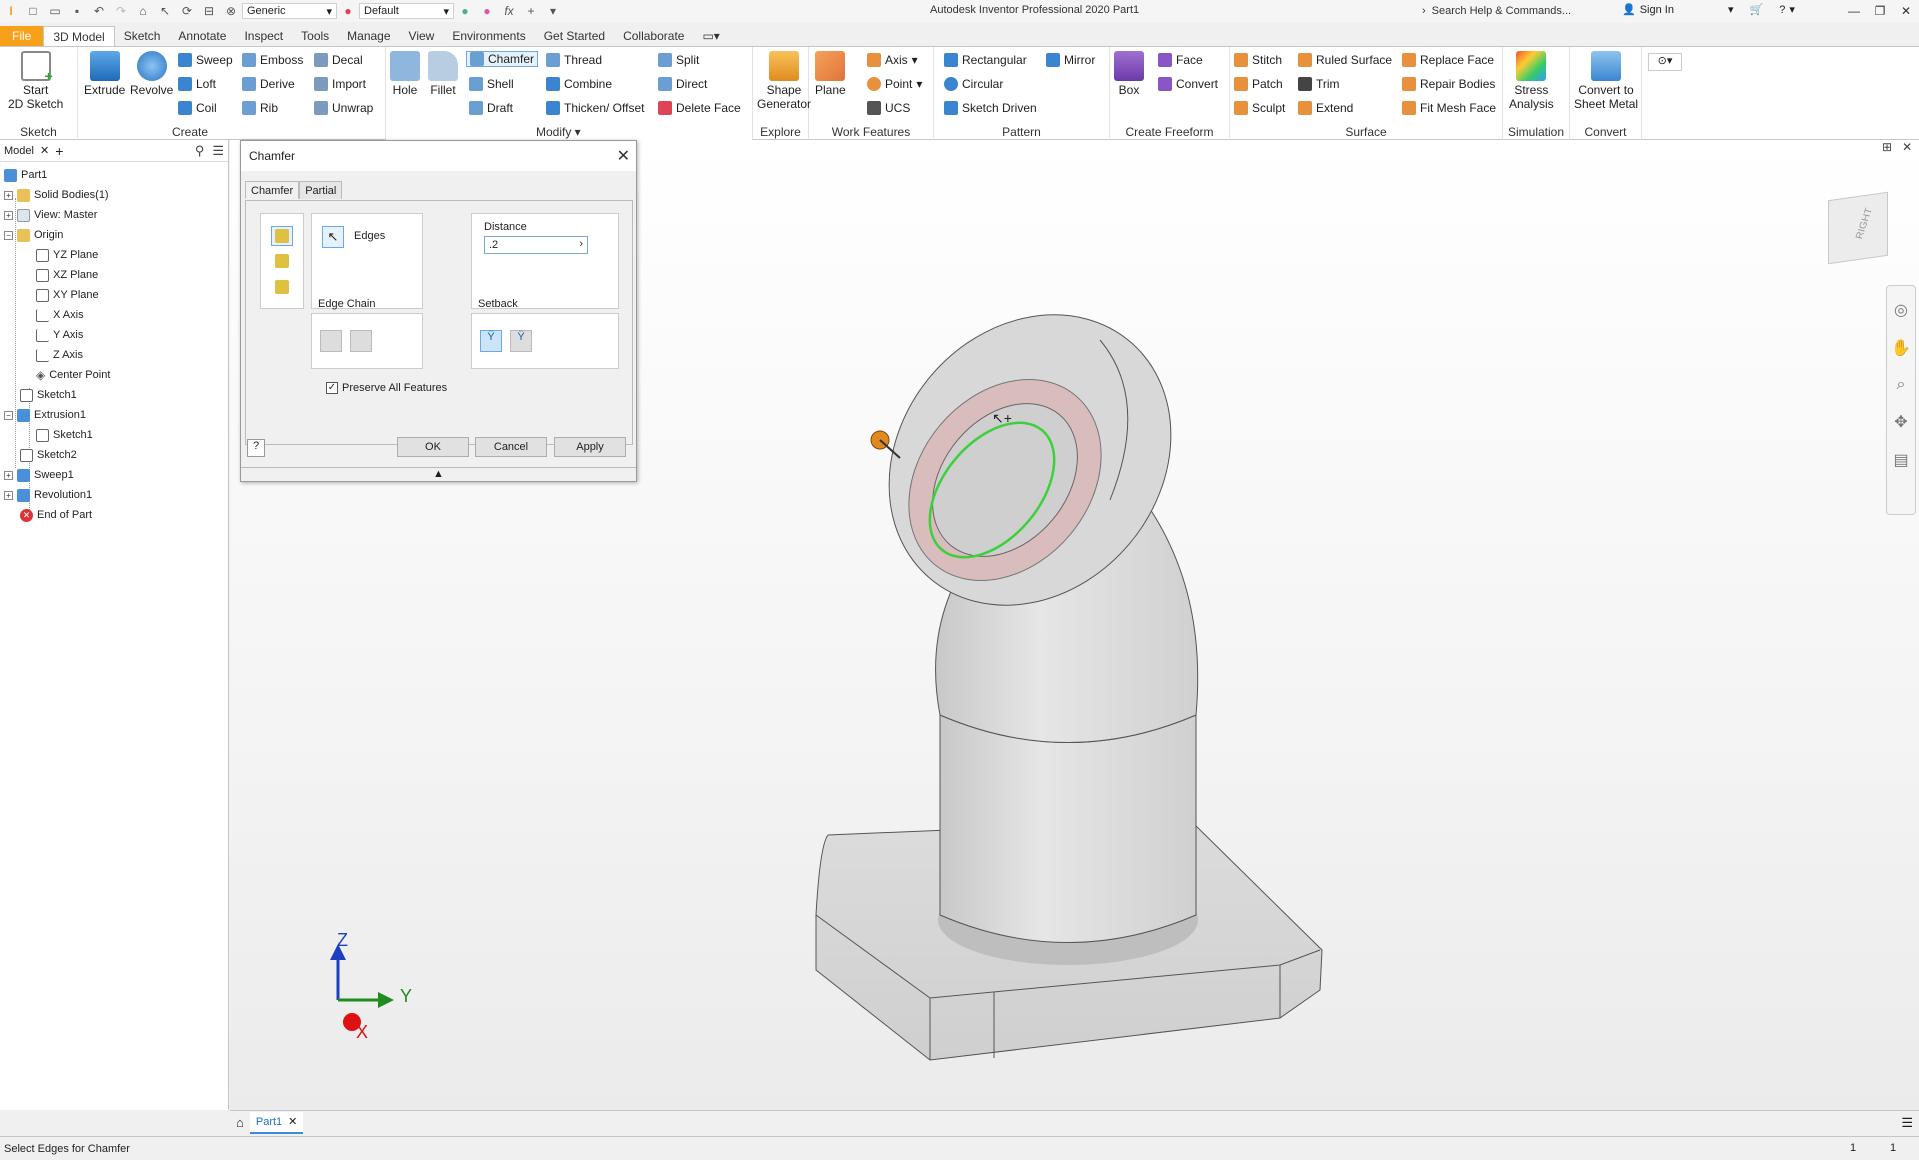 Image resolution: width=1919 pixels, height=1160 pixels. I want to click on tree-node-xy-plane: XY Plane, so click(67, 295).